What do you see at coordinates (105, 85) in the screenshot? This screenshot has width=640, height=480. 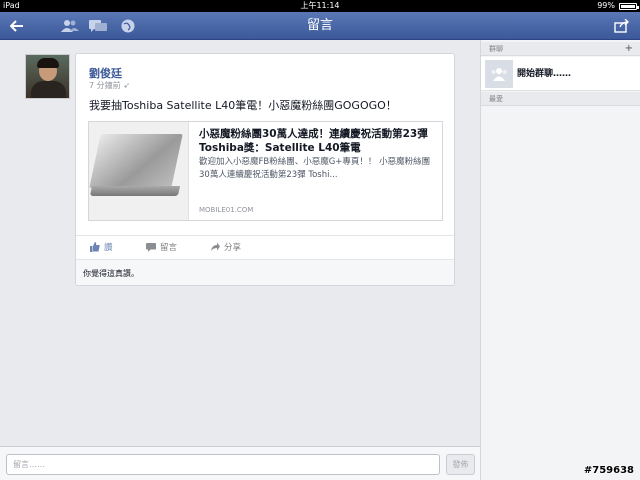 I see `post-time-text: 7 分鐘前` at bounding box center [105, 85].